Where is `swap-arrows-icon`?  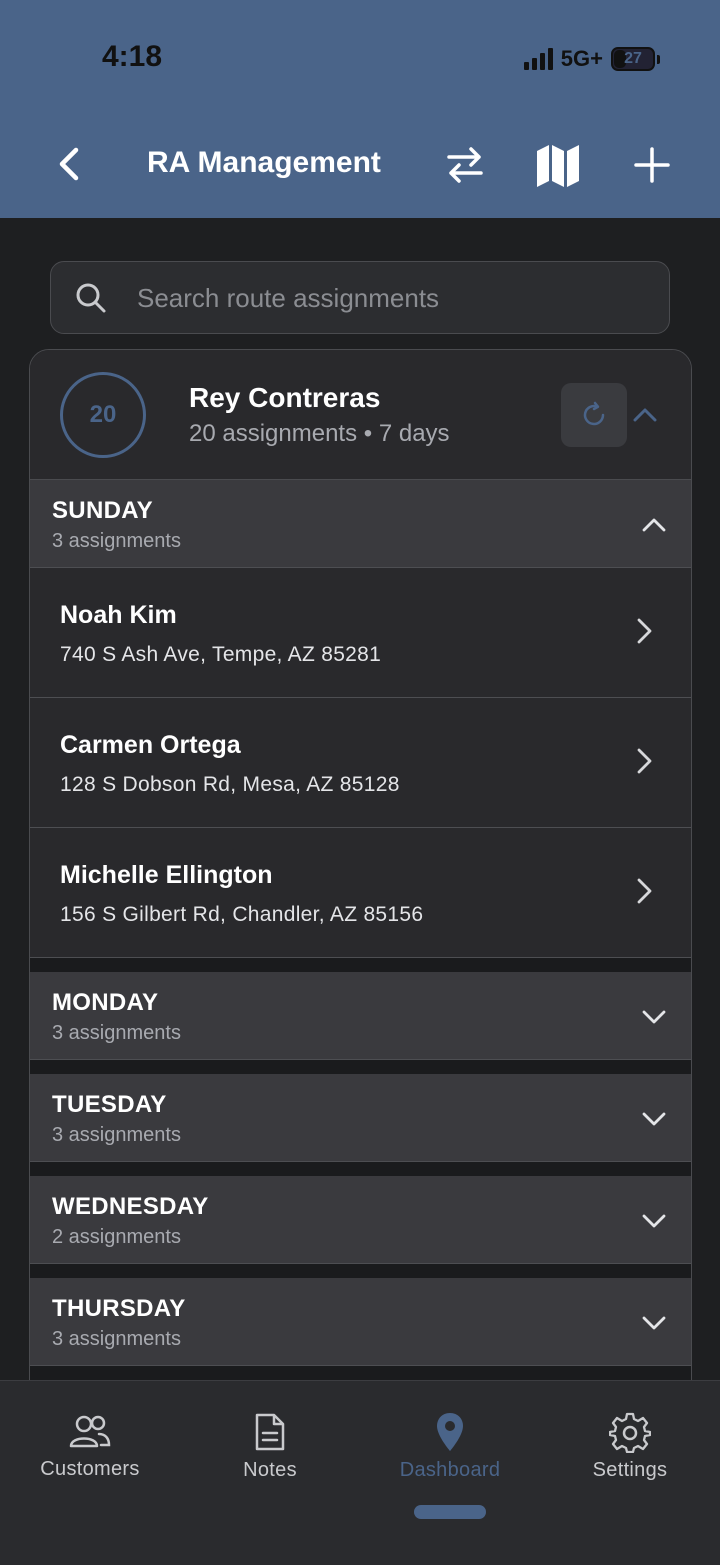 swap-arrows-icon is located at coordinates (465, 165).